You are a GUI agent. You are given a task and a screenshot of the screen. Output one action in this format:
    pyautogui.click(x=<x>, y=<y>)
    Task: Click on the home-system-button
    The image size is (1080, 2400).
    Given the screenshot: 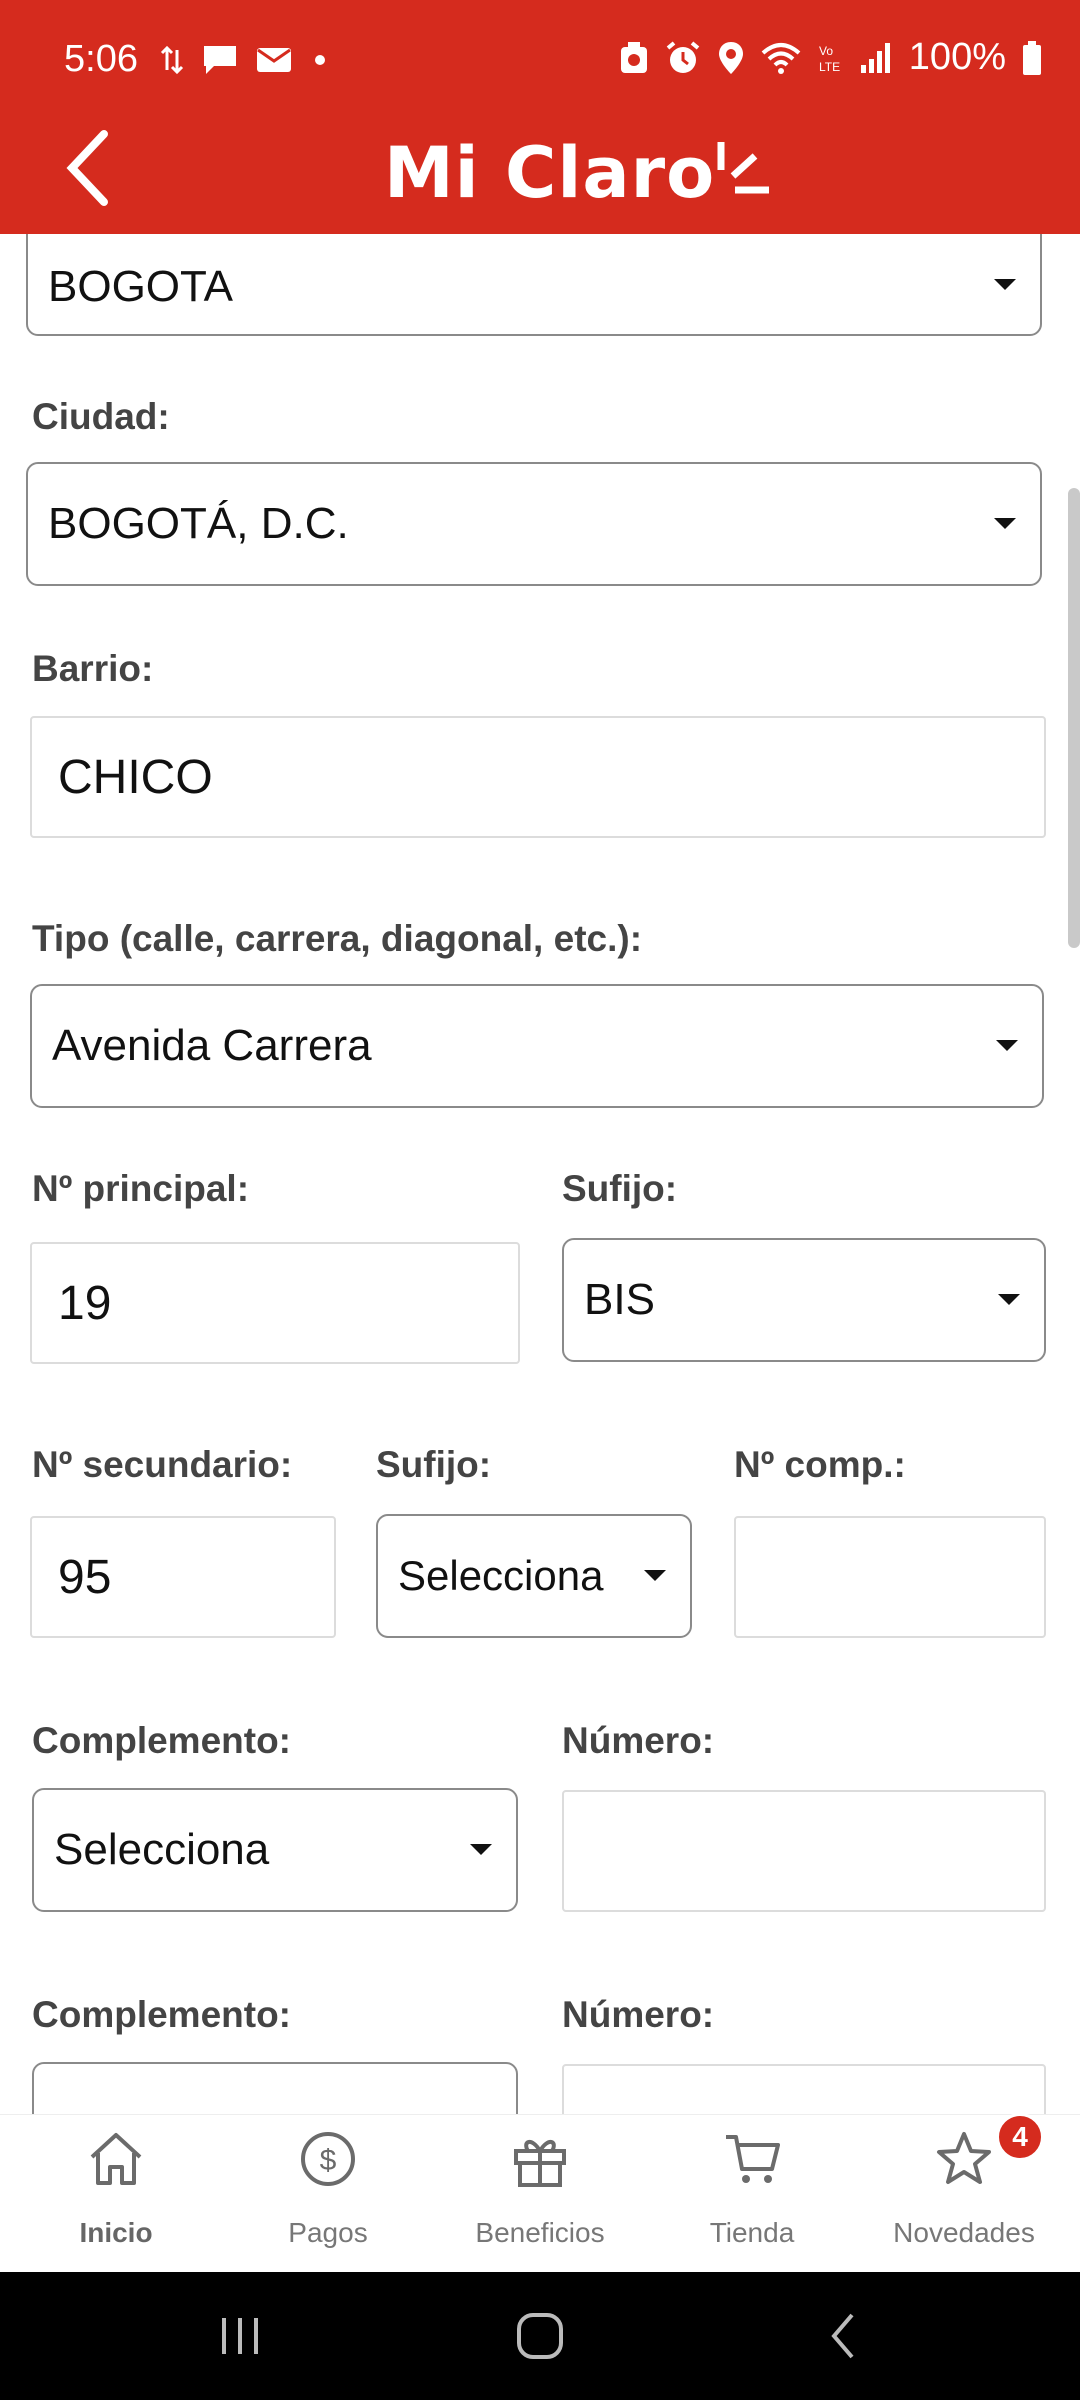 What is the action you would take?
    pyautogui.click(x=540, y=2336)
    